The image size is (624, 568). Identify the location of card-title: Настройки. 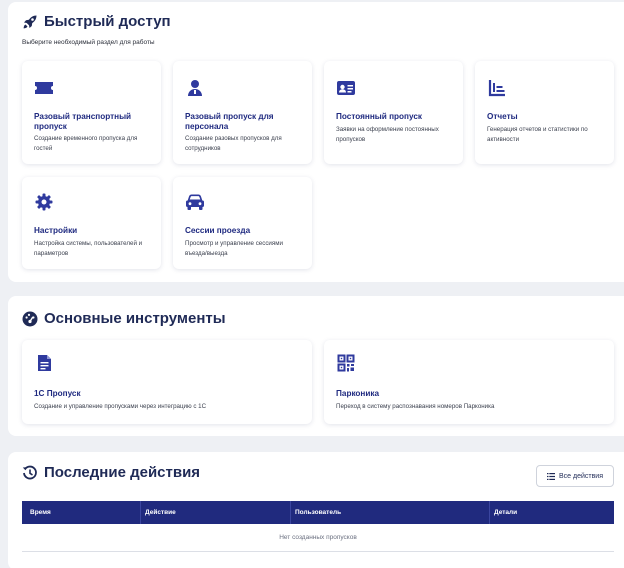
(56, 230).